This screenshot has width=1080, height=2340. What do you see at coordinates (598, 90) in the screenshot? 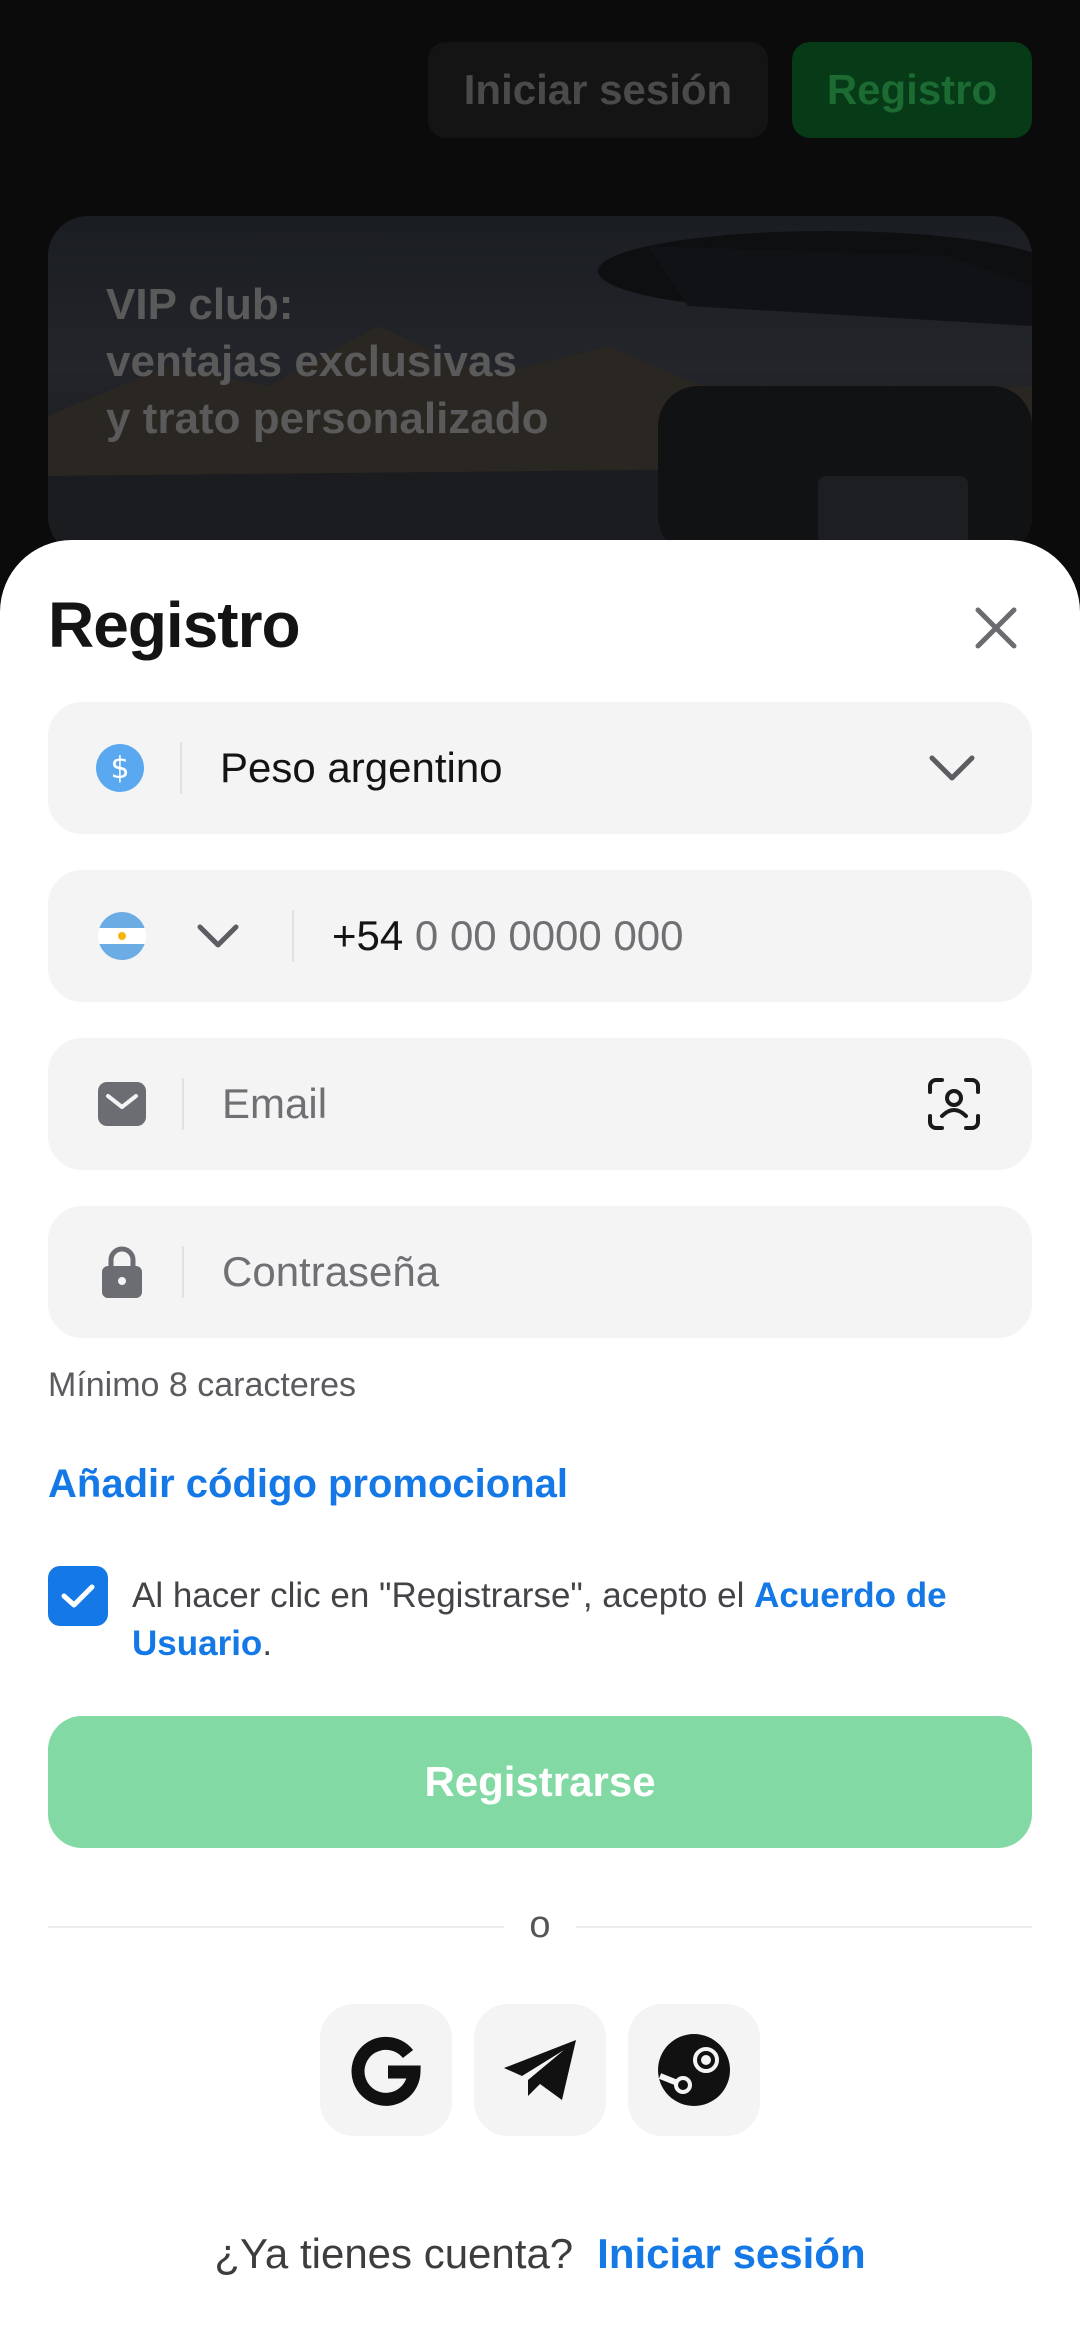
I see `header-login-button: Iniciar sesión` at bounding box center [598, 90].